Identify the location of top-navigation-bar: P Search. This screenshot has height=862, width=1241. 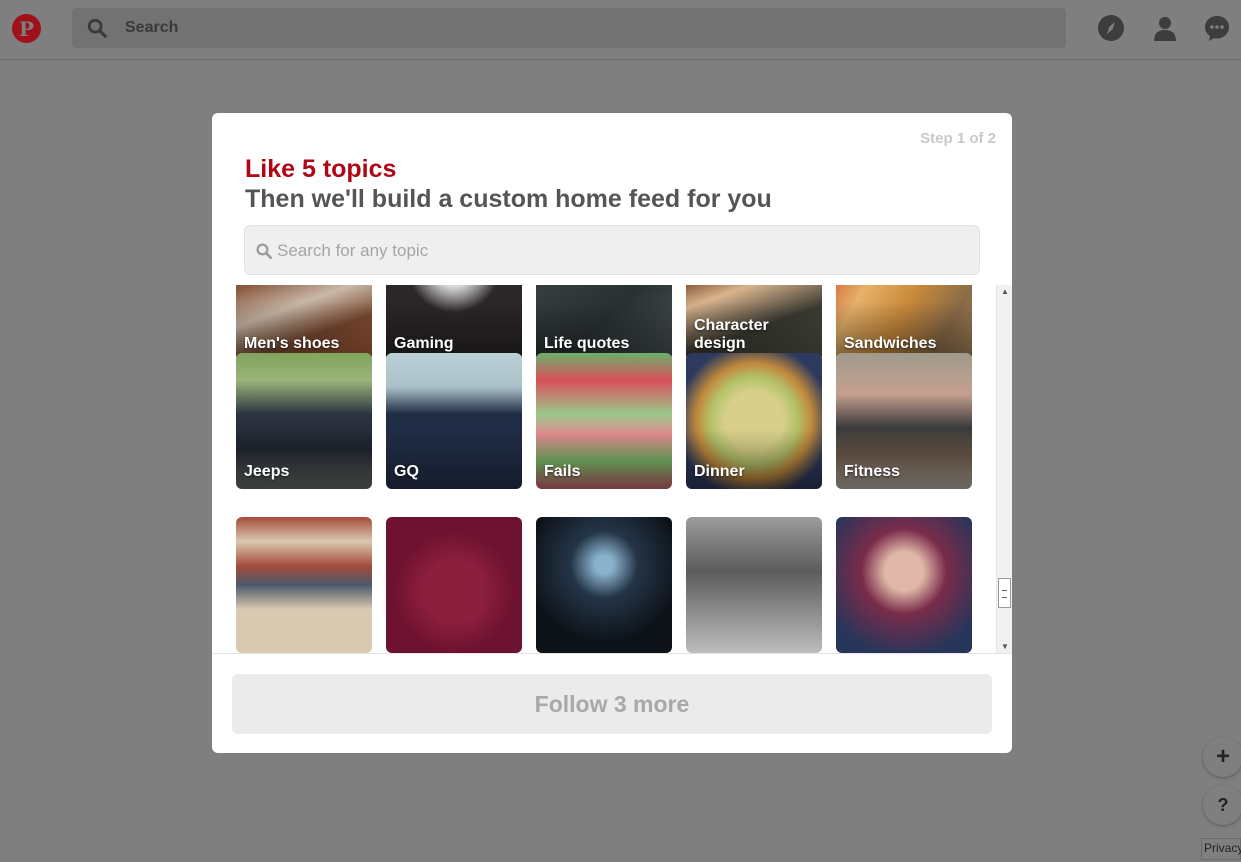
(620, 30).